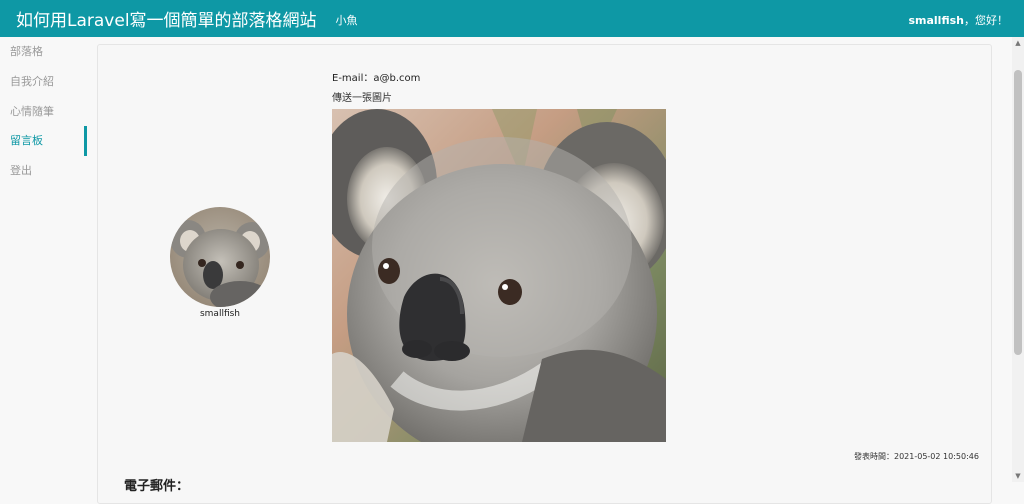 This screenshot has width=1024, height=504. Describe the element at coordinates (44, 141) in the screenshot. I see `sidebar-item-guestbook: 留言板` at that location.